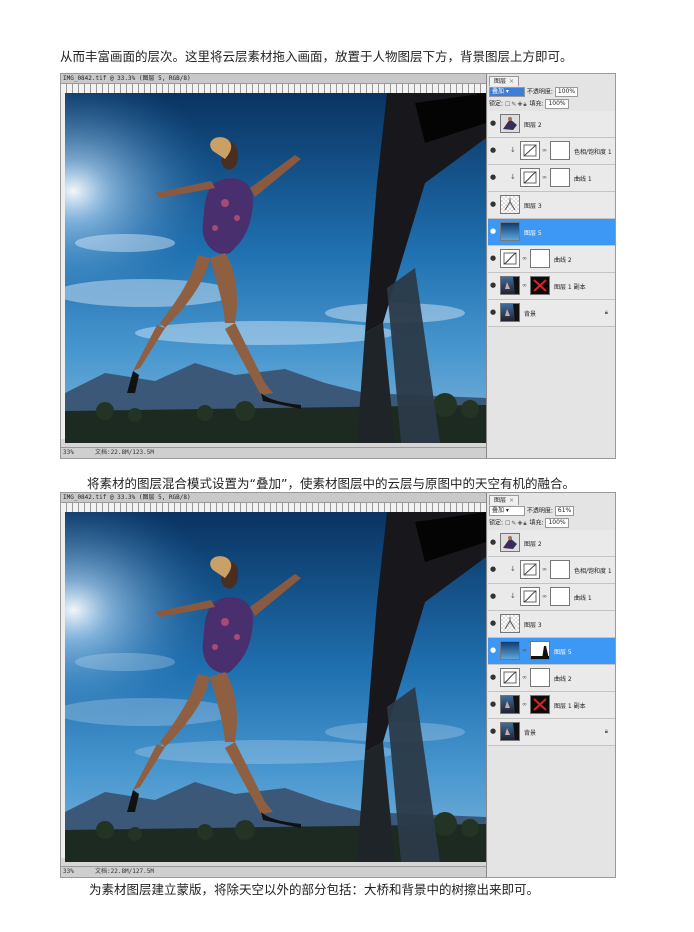  Describe the element at coordinates (564, 511) in the screenshot. I see `opacity-input: 61%` at that location.